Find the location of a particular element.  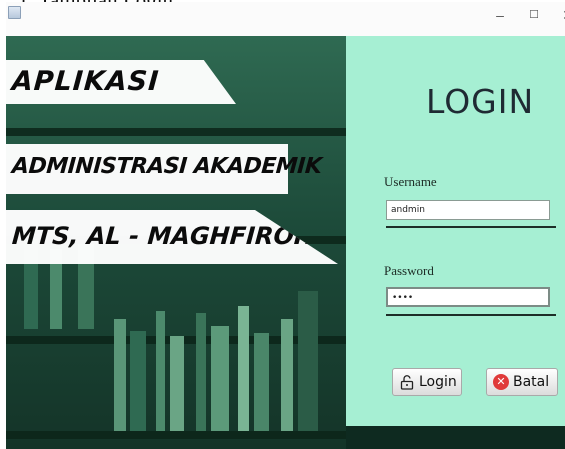

maximize-button: ☐ is located at coordinates (534, 15).